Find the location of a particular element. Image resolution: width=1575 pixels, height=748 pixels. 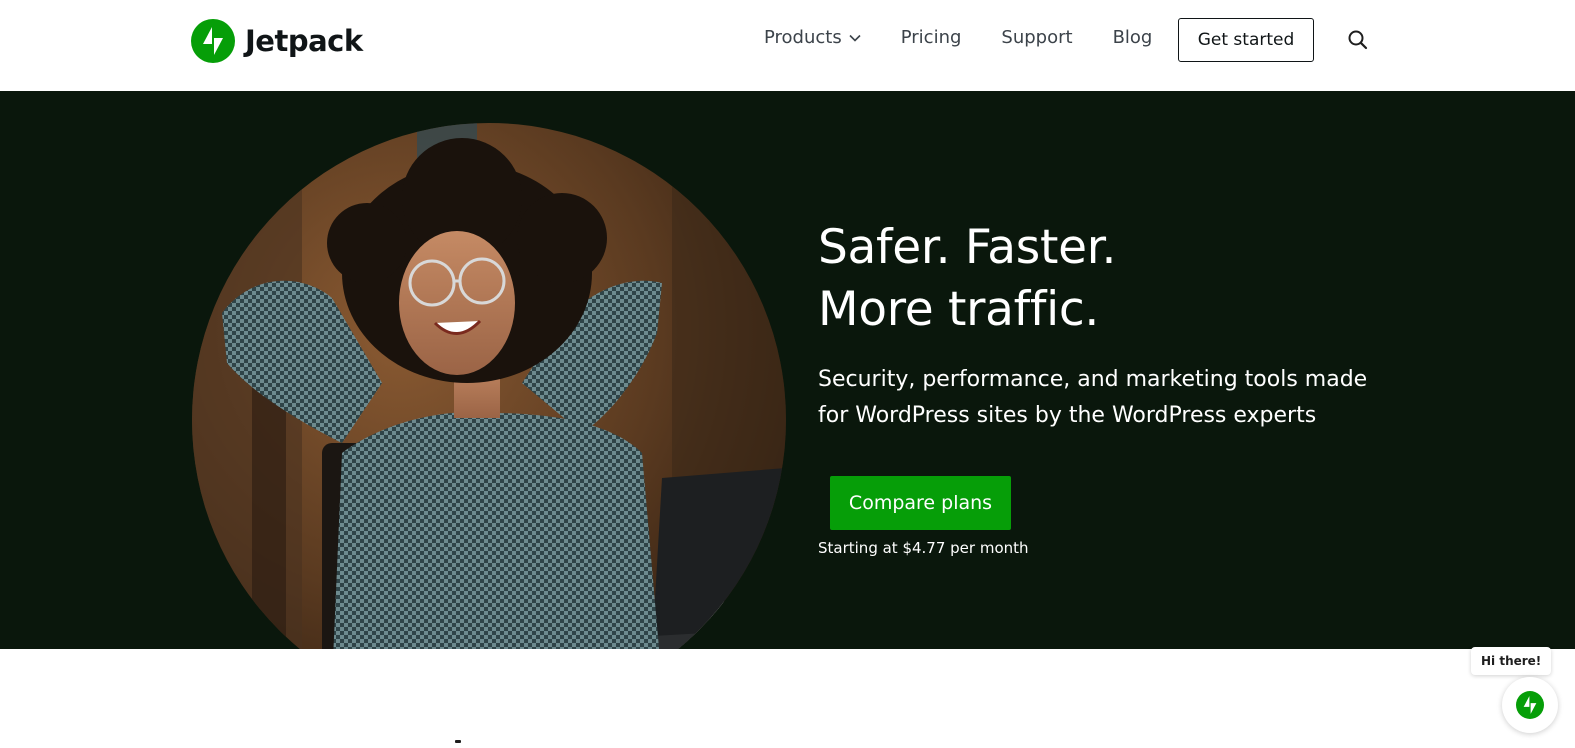

nav-pricing: Pricing is located at coordinates (931, 37).